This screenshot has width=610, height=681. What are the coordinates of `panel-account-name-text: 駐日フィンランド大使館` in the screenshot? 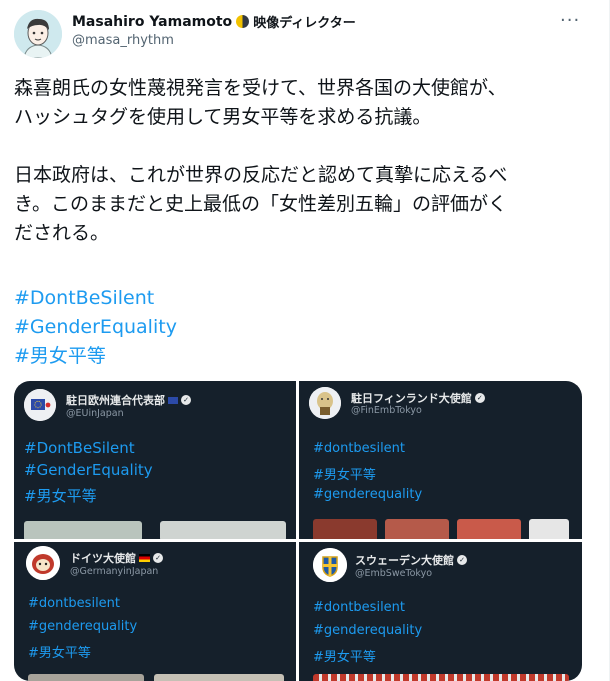 It's located at (411, 398).